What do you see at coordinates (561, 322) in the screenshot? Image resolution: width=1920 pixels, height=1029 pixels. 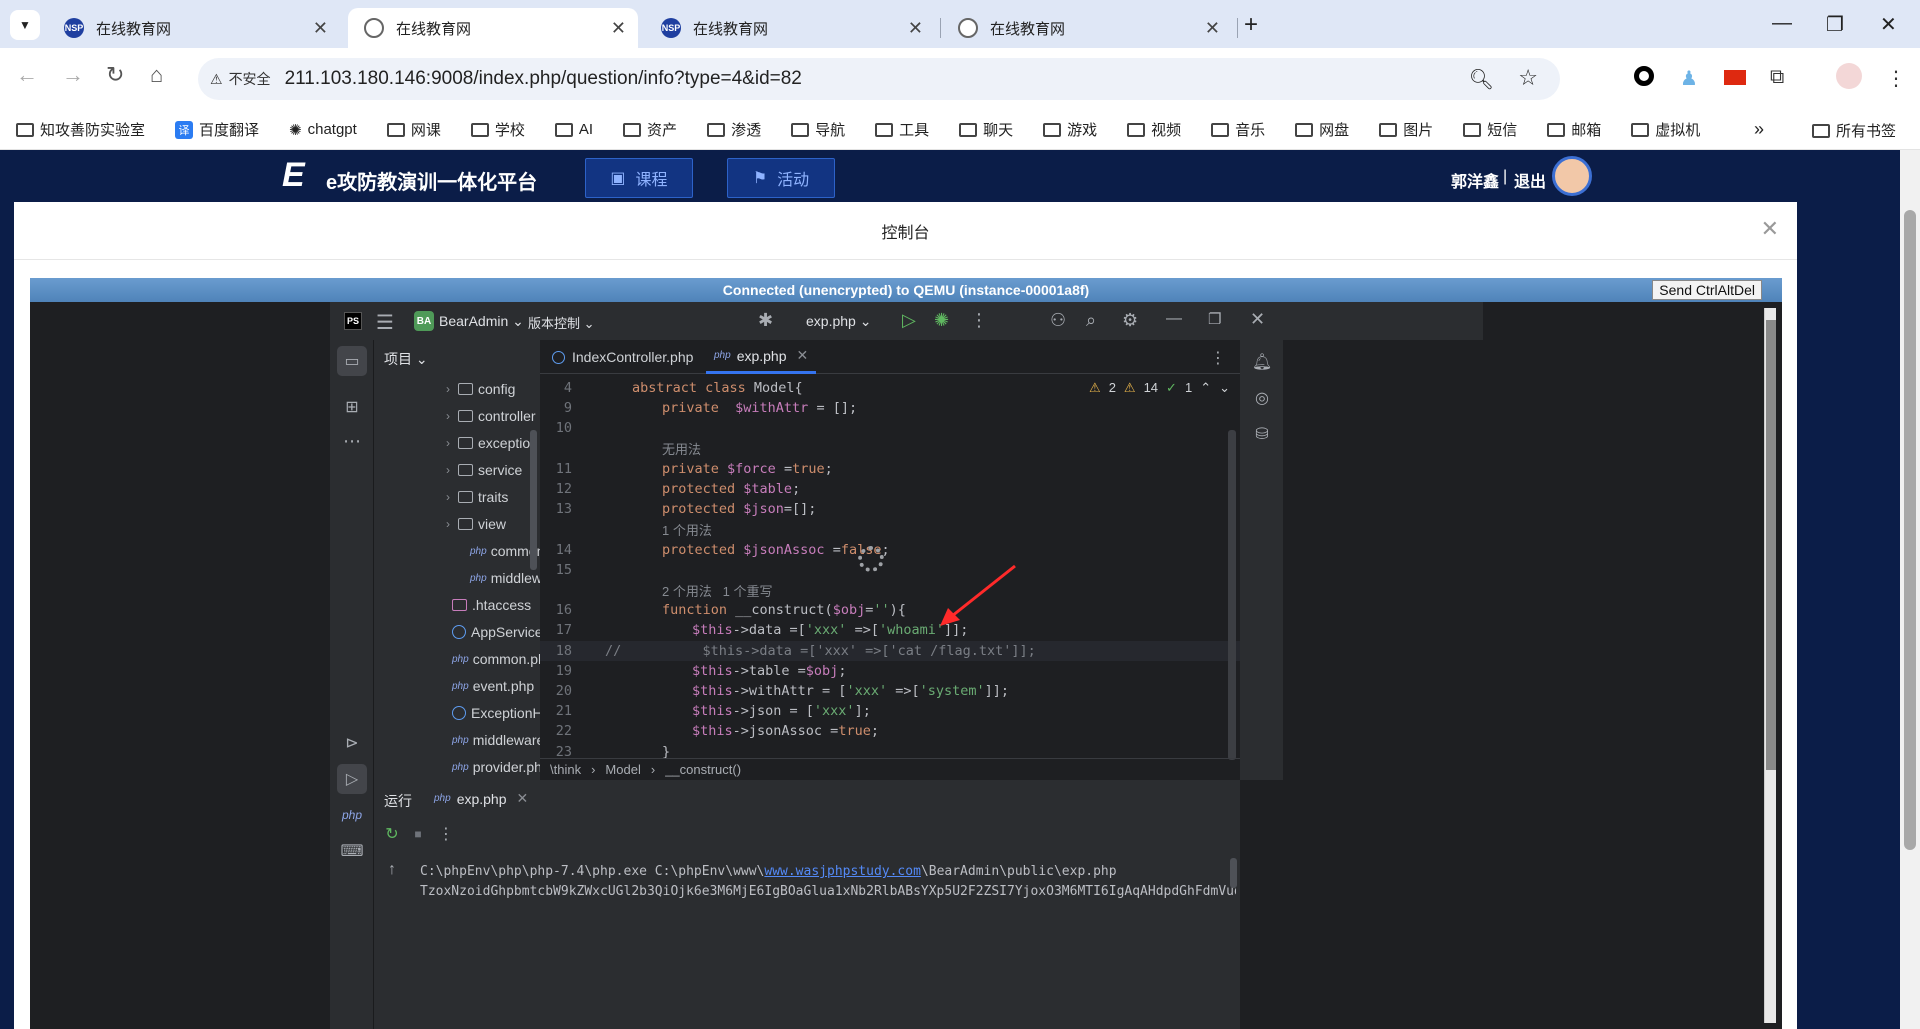 I see `vcs-menu: 版本控制 ⌄` at bounding box center [561, 322].